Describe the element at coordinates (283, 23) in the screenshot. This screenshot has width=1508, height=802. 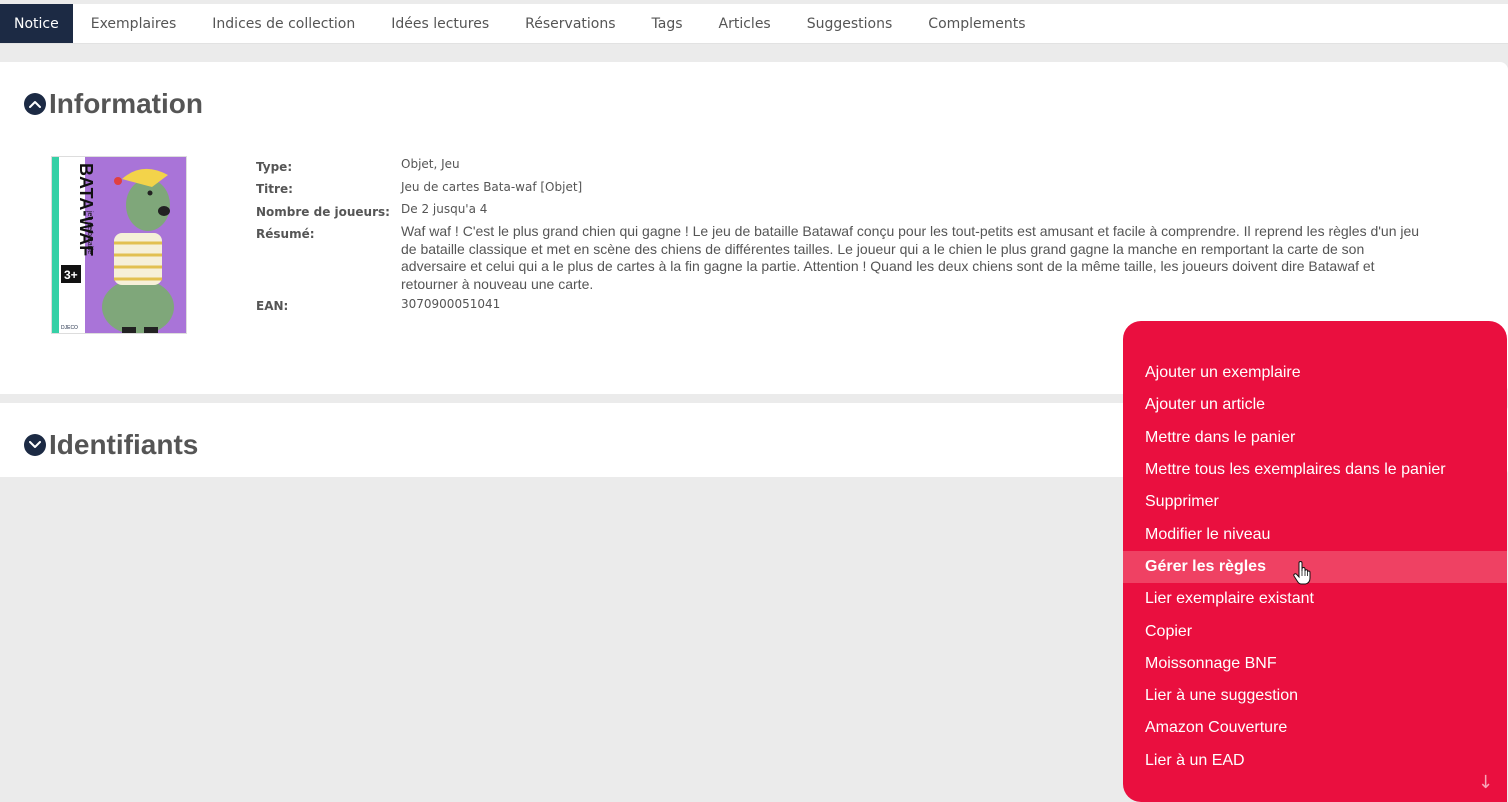
I see `tab-indices-de-collection: Indices de collection` at that location.